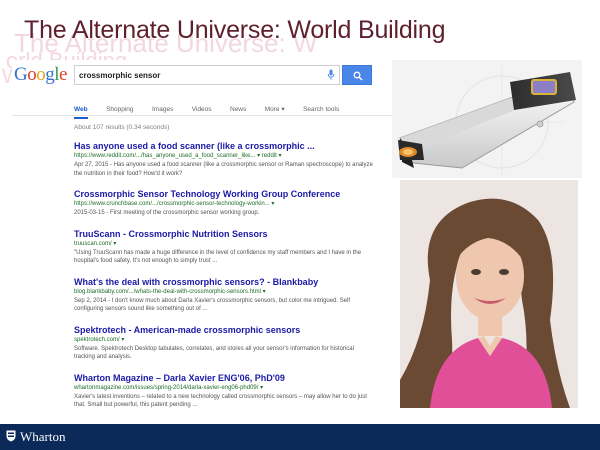 This screenshot has height=450, width=600. I want to click on result-url: spektrotech.com/ ▾, so click(224, 340).